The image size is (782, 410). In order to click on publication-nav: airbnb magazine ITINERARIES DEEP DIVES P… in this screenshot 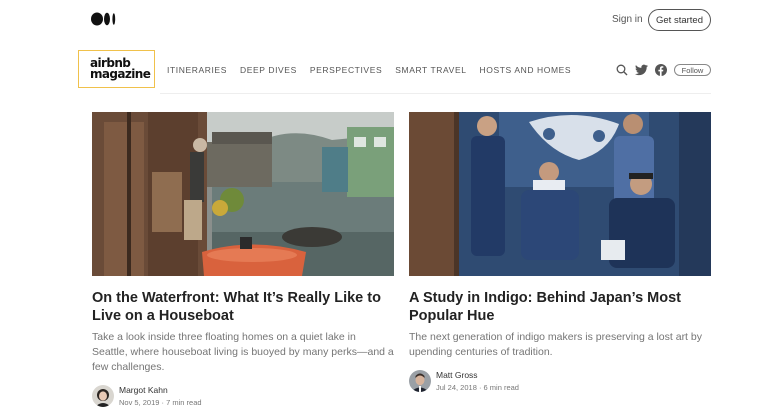, I will do `click(394, 69)`.